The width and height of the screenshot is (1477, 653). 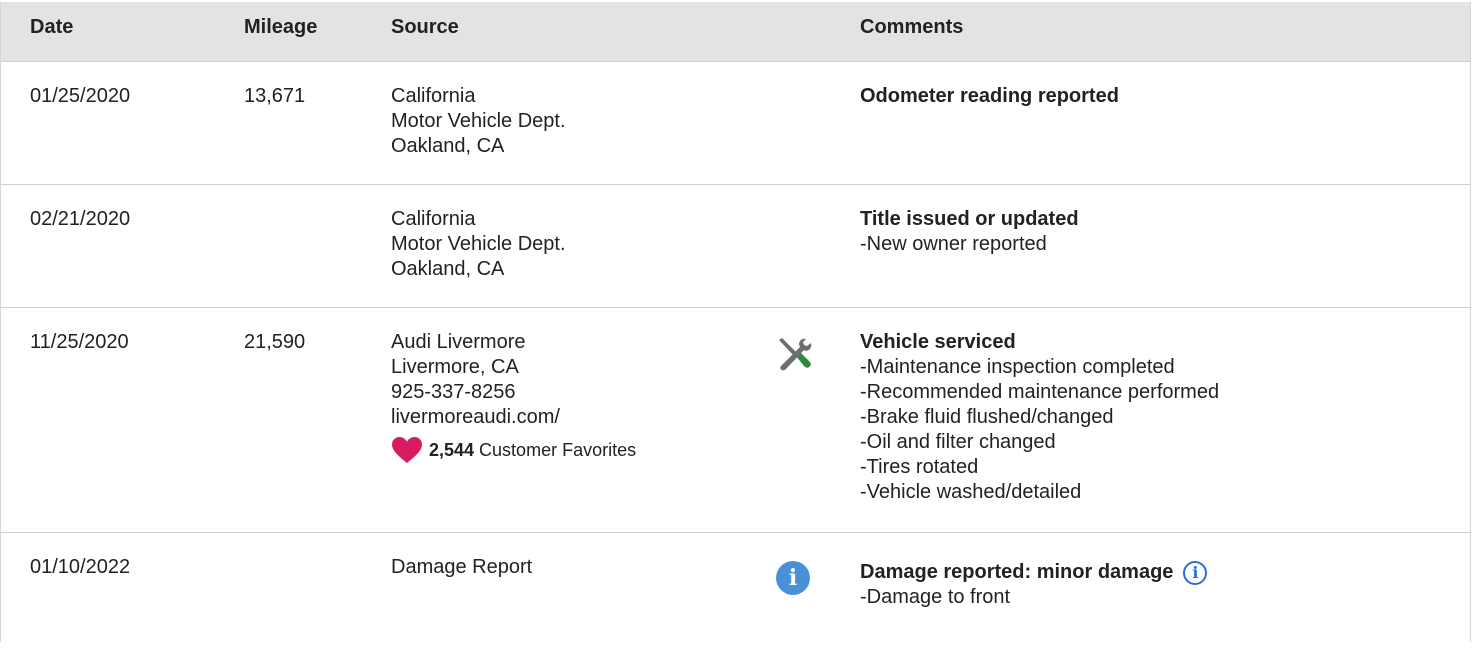 I want to click on row-date: 02/21/2020, so click(x=80, y=219).